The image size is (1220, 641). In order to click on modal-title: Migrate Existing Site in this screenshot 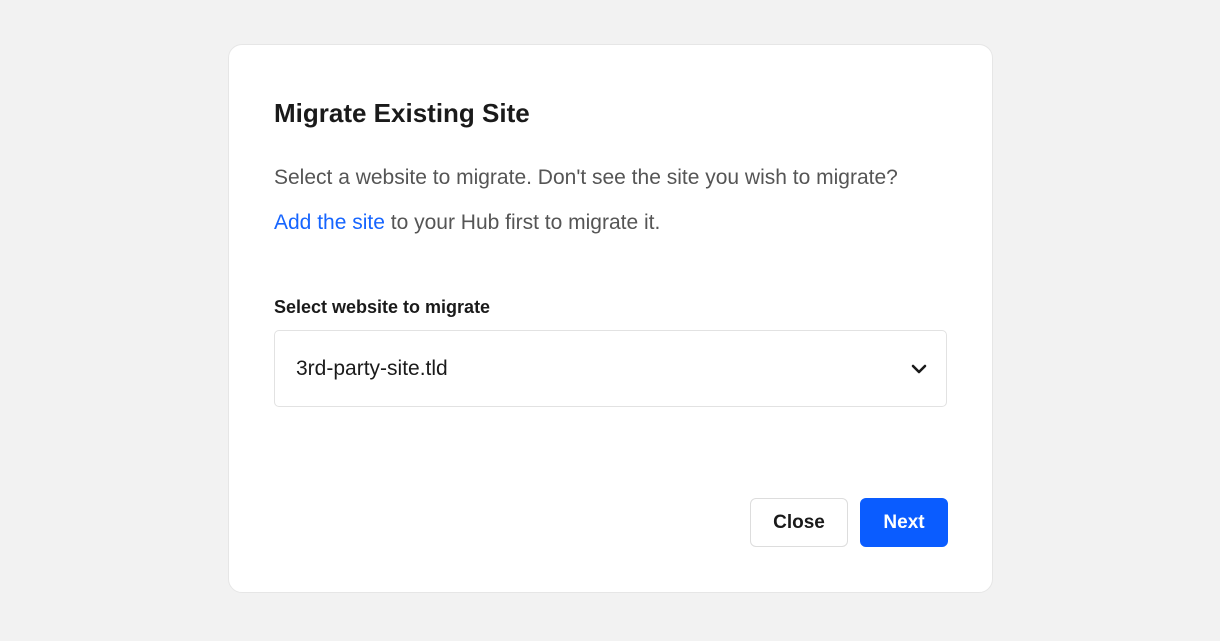, I will do `click(402, 113)`.